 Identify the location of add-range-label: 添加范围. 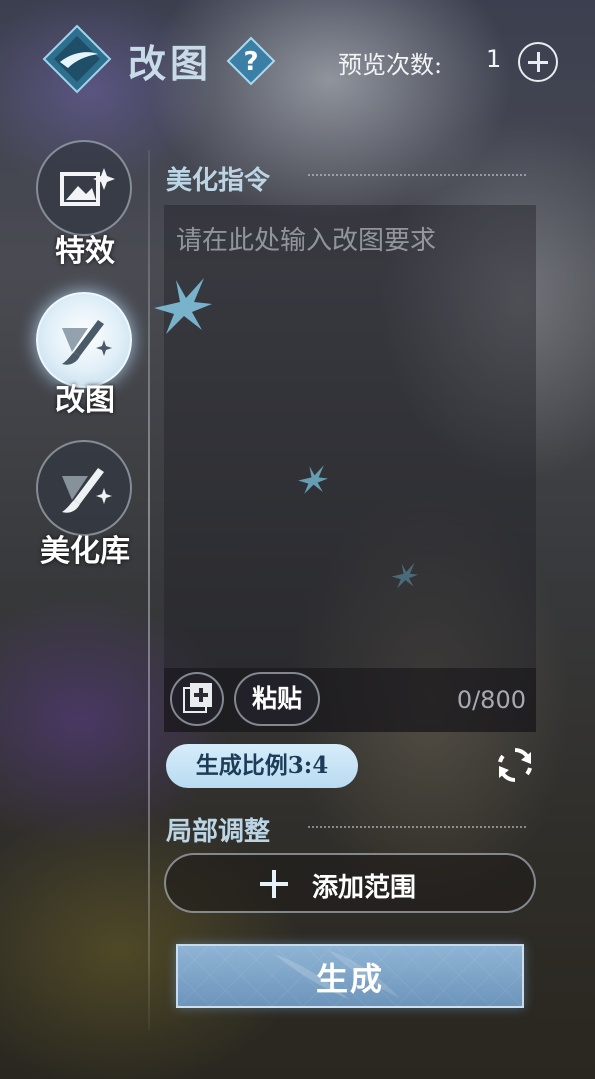
(364, 888).